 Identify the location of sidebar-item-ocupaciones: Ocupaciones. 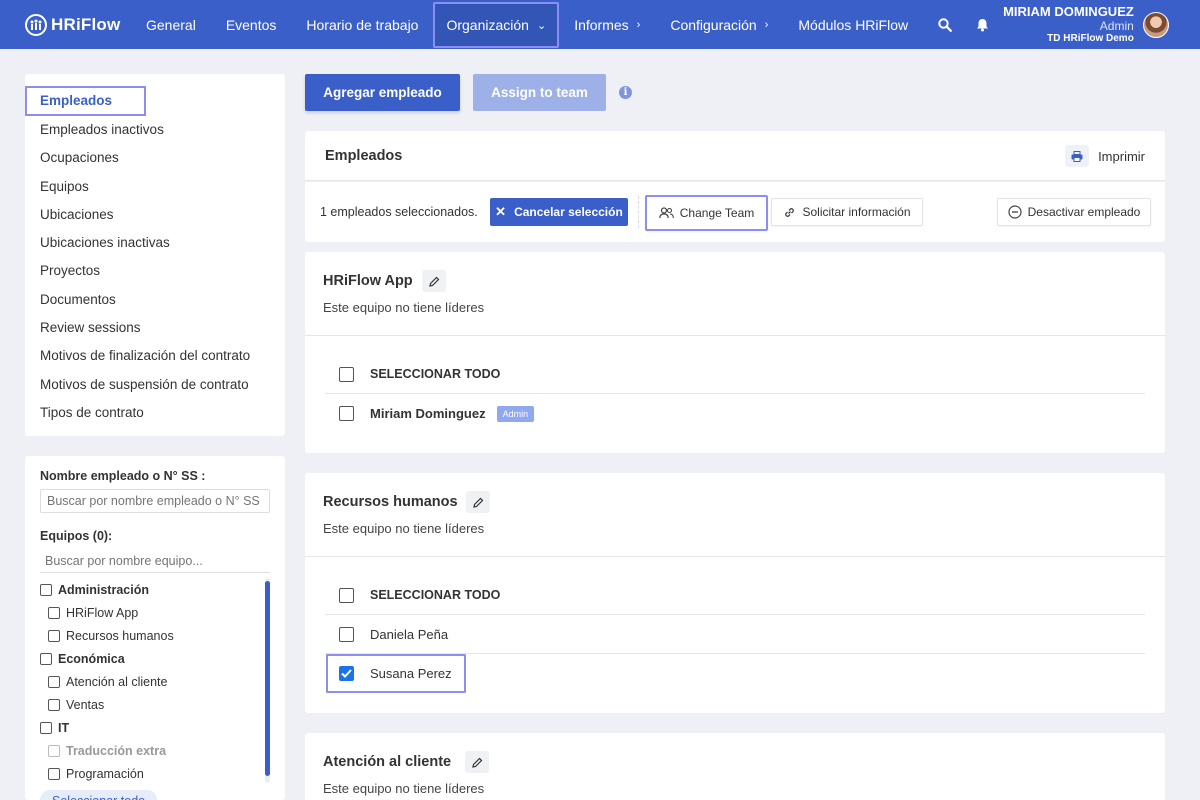
(155, 158).